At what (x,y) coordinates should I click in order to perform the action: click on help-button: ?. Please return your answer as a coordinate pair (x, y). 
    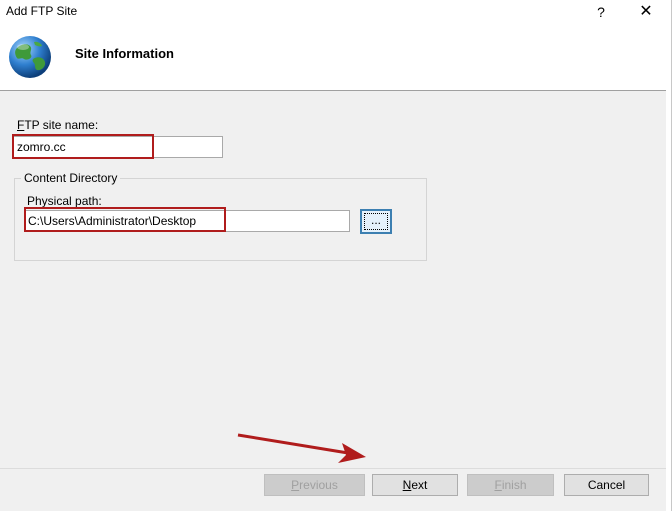
    Looking at the image, I should click on (601, 12).